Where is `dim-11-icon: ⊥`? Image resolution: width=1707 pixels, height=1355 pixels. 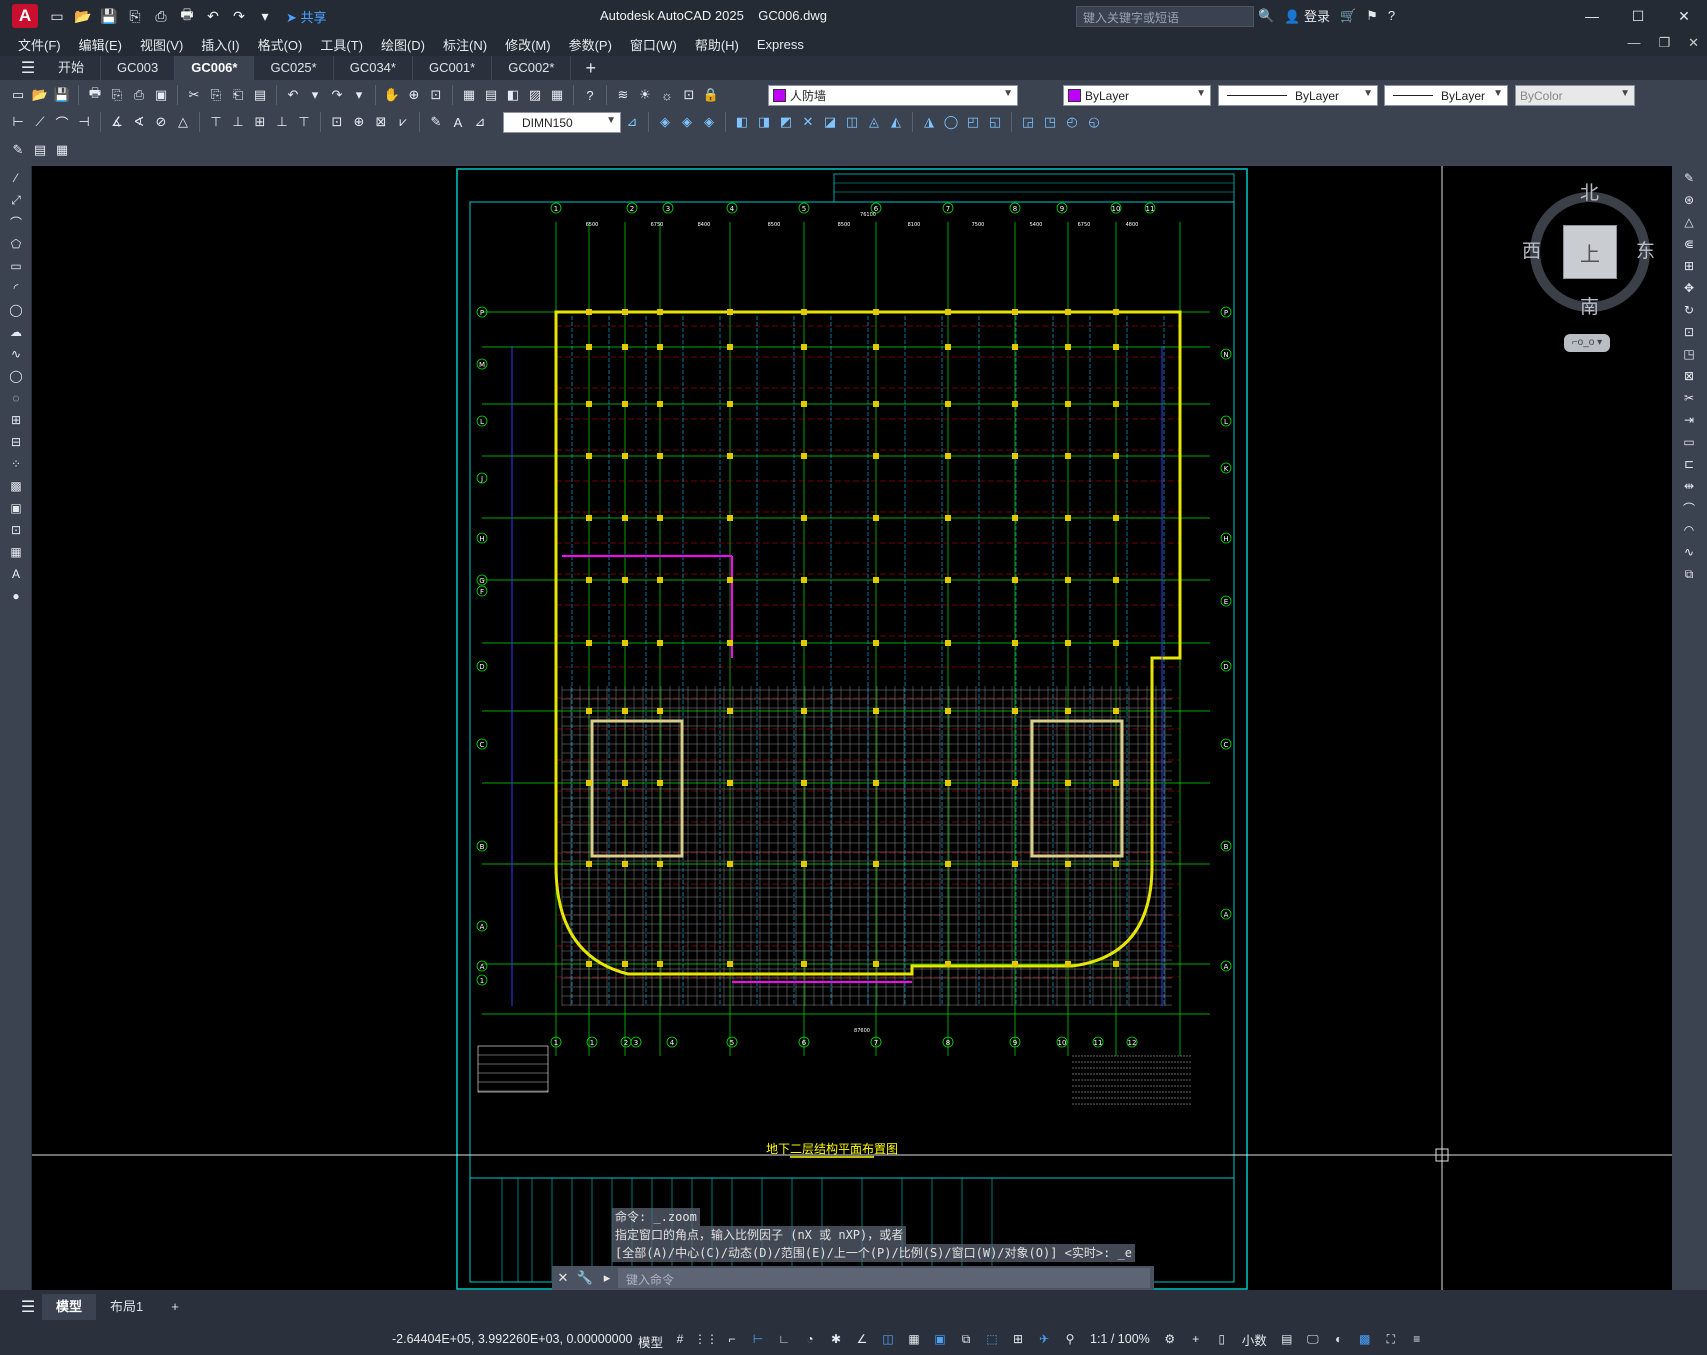
dim-11-icon: ⊥ is located at coordinates (238, 122).